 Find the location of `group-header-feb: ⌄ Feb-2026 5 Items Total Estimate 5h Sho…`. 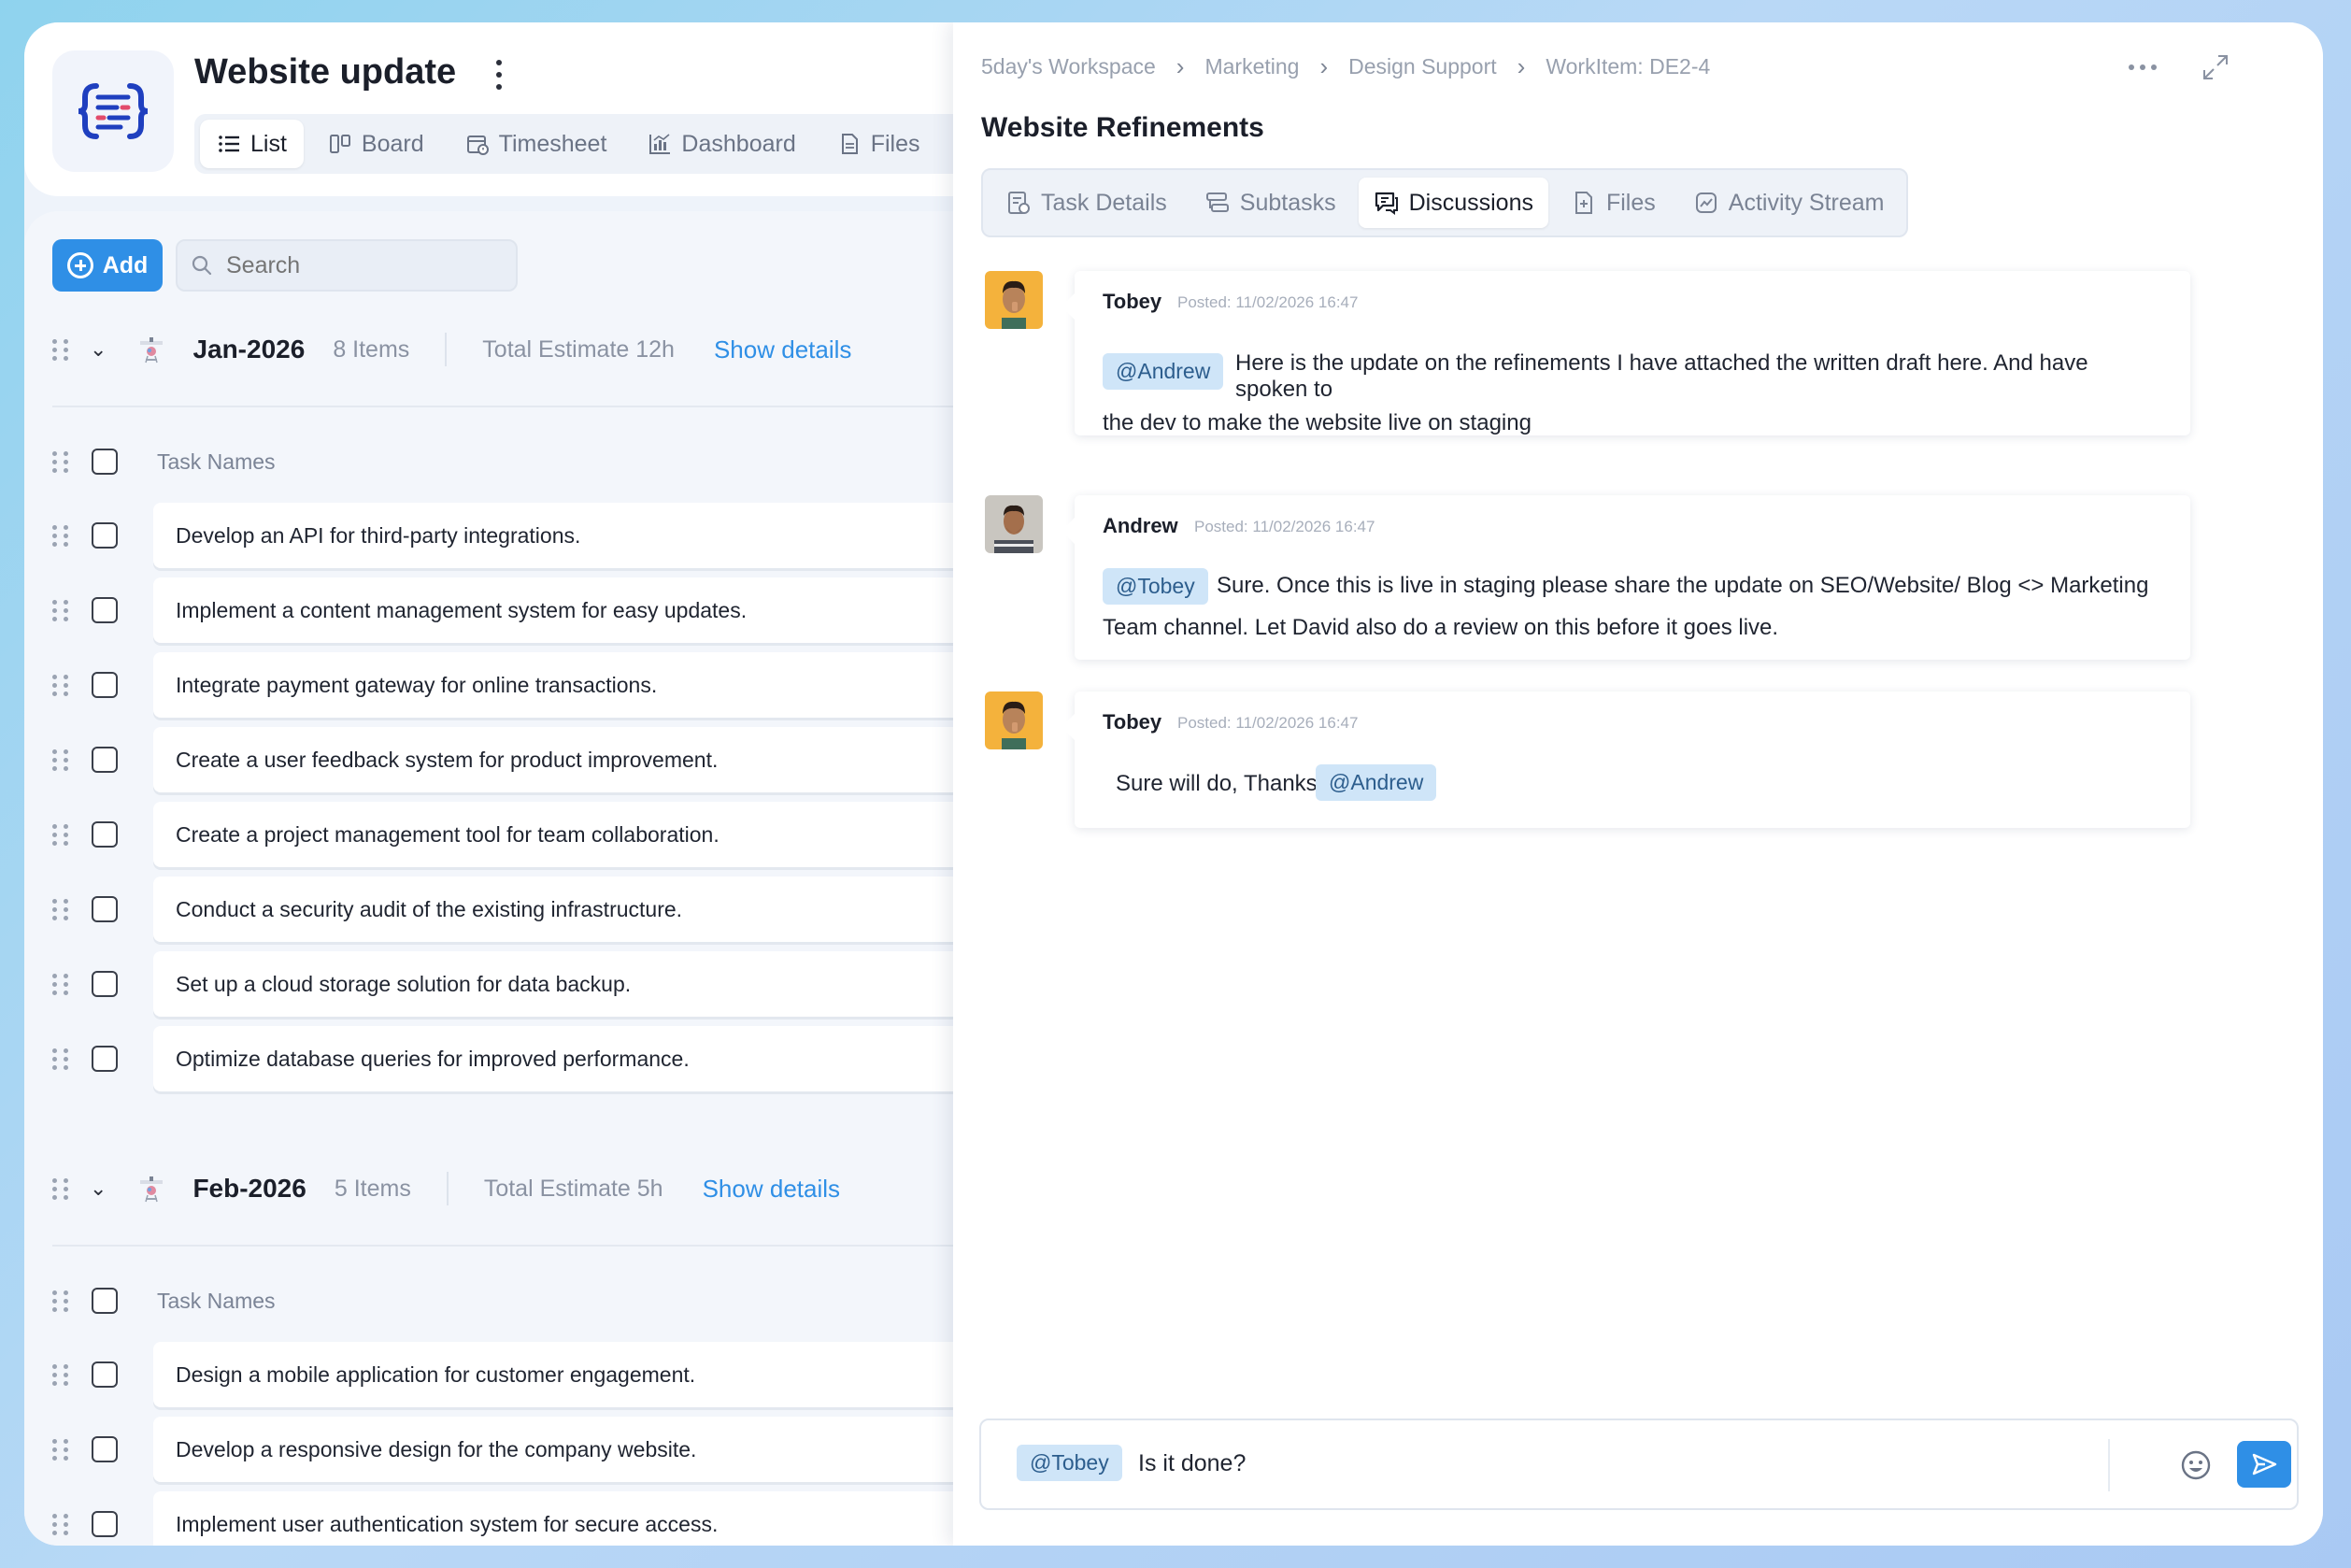

group-header-feb: ⌄ Feb-2026 5 Items Total Estimate 5h Sho… is located at coordinates (519, 1189).